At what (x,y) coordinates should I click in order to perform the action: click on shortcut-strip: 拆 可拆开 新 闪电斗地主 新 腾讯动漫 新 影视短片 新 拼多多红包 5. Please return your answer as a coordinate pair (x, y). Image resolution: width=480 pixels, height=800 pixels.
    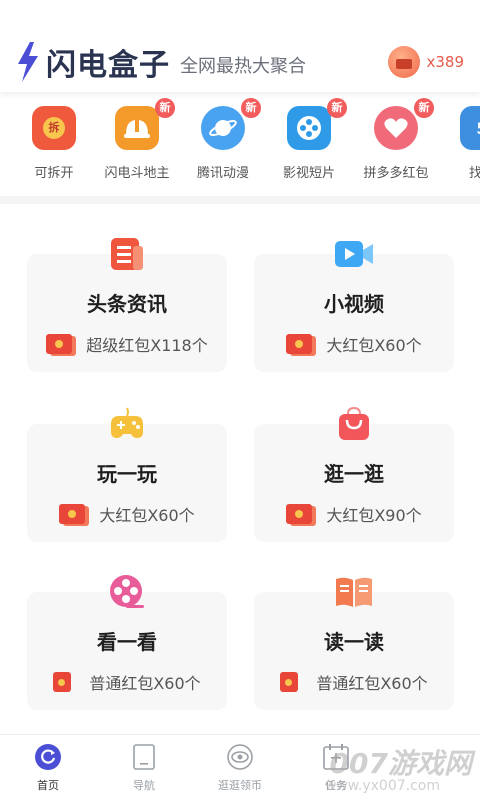
    Looking at the image, I should click on (240, 146).